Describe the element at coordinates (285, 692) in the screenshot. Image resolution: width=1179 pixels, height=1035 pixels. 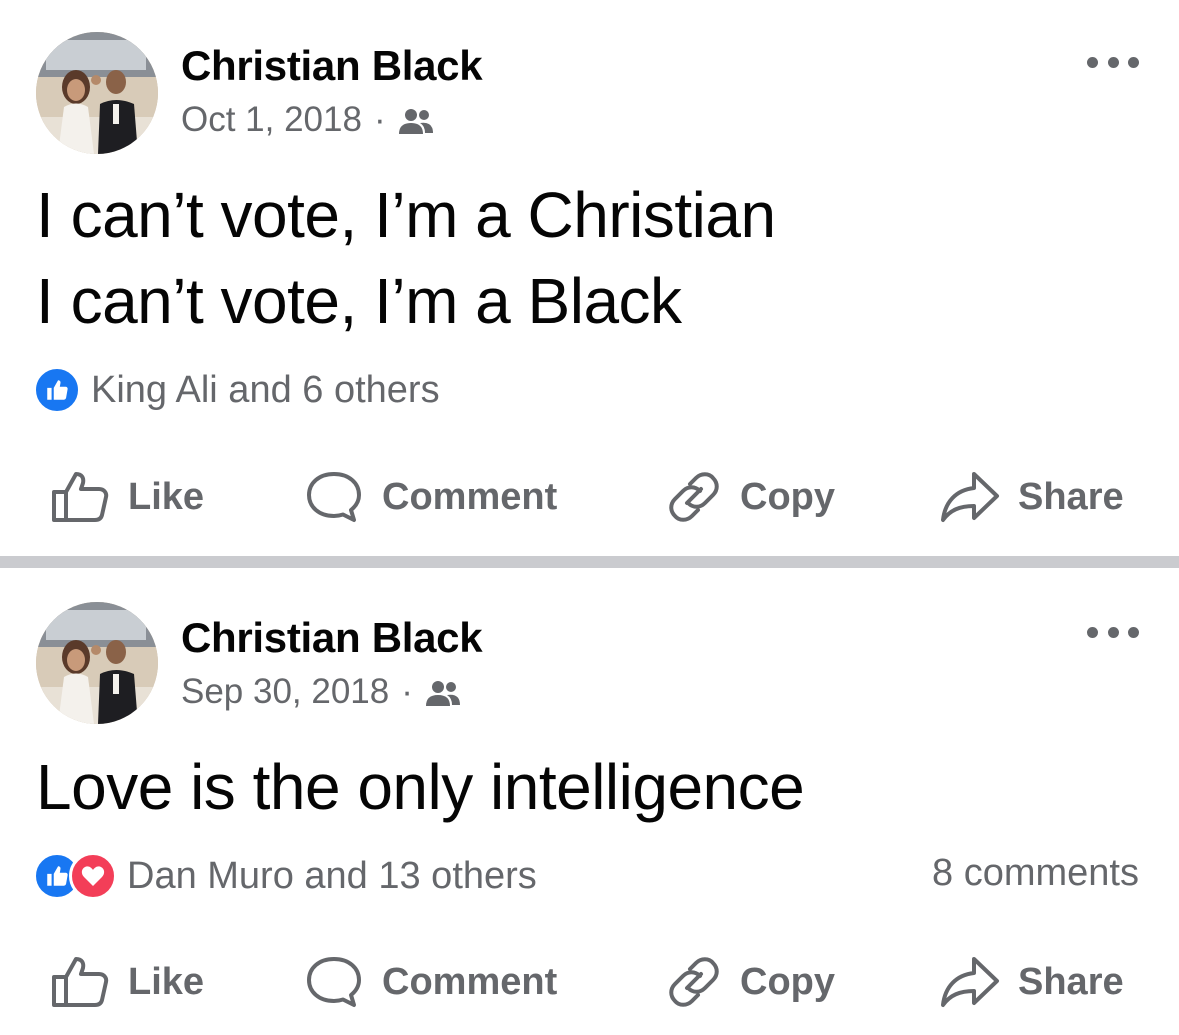
I see `post-date: Sep 30, 2018` at that location.